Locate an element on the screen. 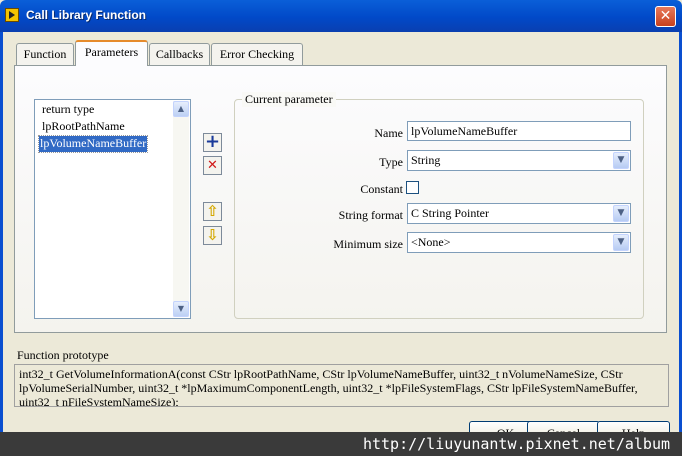 This screenshot has width=682, height=456. plus-icon: + is located at coordinates (212, 141).